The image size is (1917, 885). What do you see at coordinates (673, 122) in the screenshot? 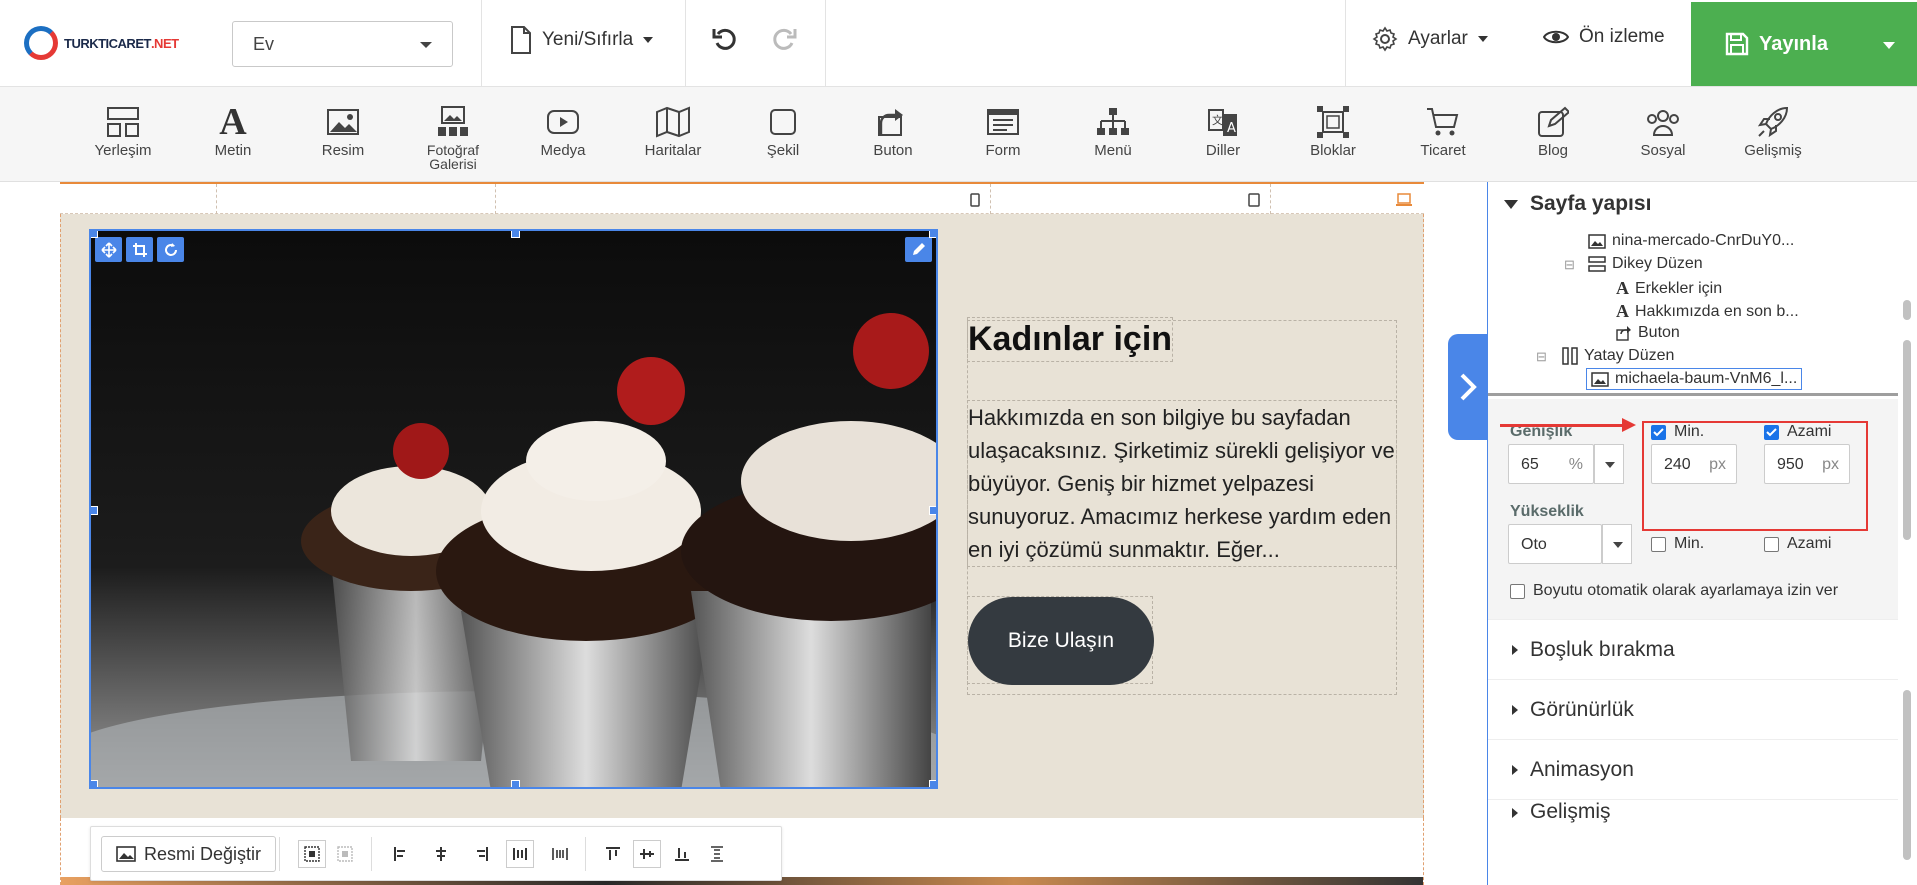
I see `map-icon` at bounding box center [673, 122].